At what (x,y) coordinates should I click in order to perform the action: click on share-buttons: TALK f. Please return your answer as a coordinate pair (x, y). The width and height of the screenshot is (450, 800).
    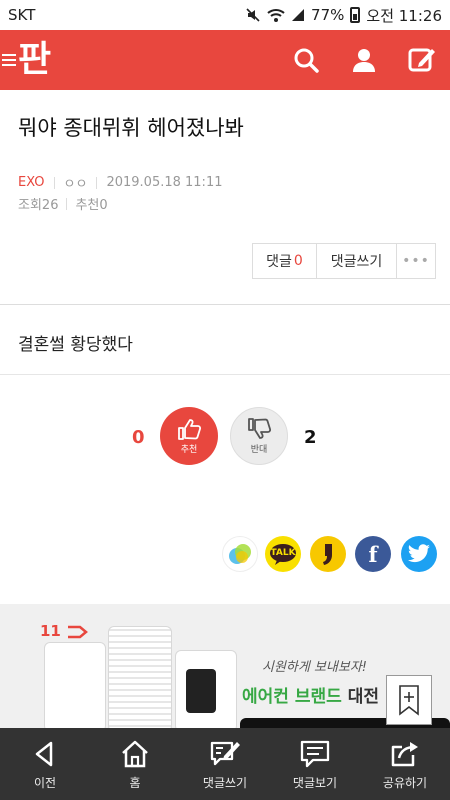
    Looking at the image, I should click on (225, 555).